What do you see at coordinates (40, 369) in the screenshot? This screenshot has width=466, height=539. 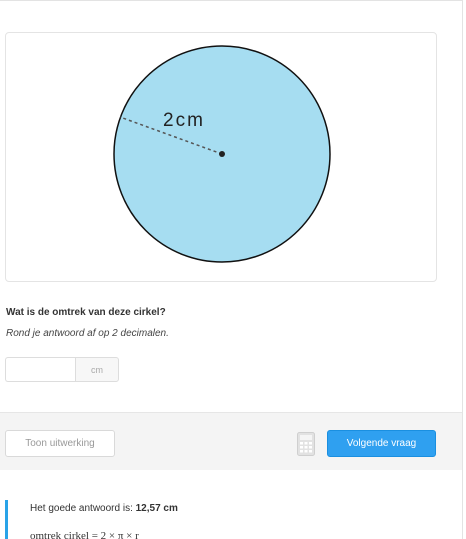 I see `answer-input` at bounding box center [40, 369].